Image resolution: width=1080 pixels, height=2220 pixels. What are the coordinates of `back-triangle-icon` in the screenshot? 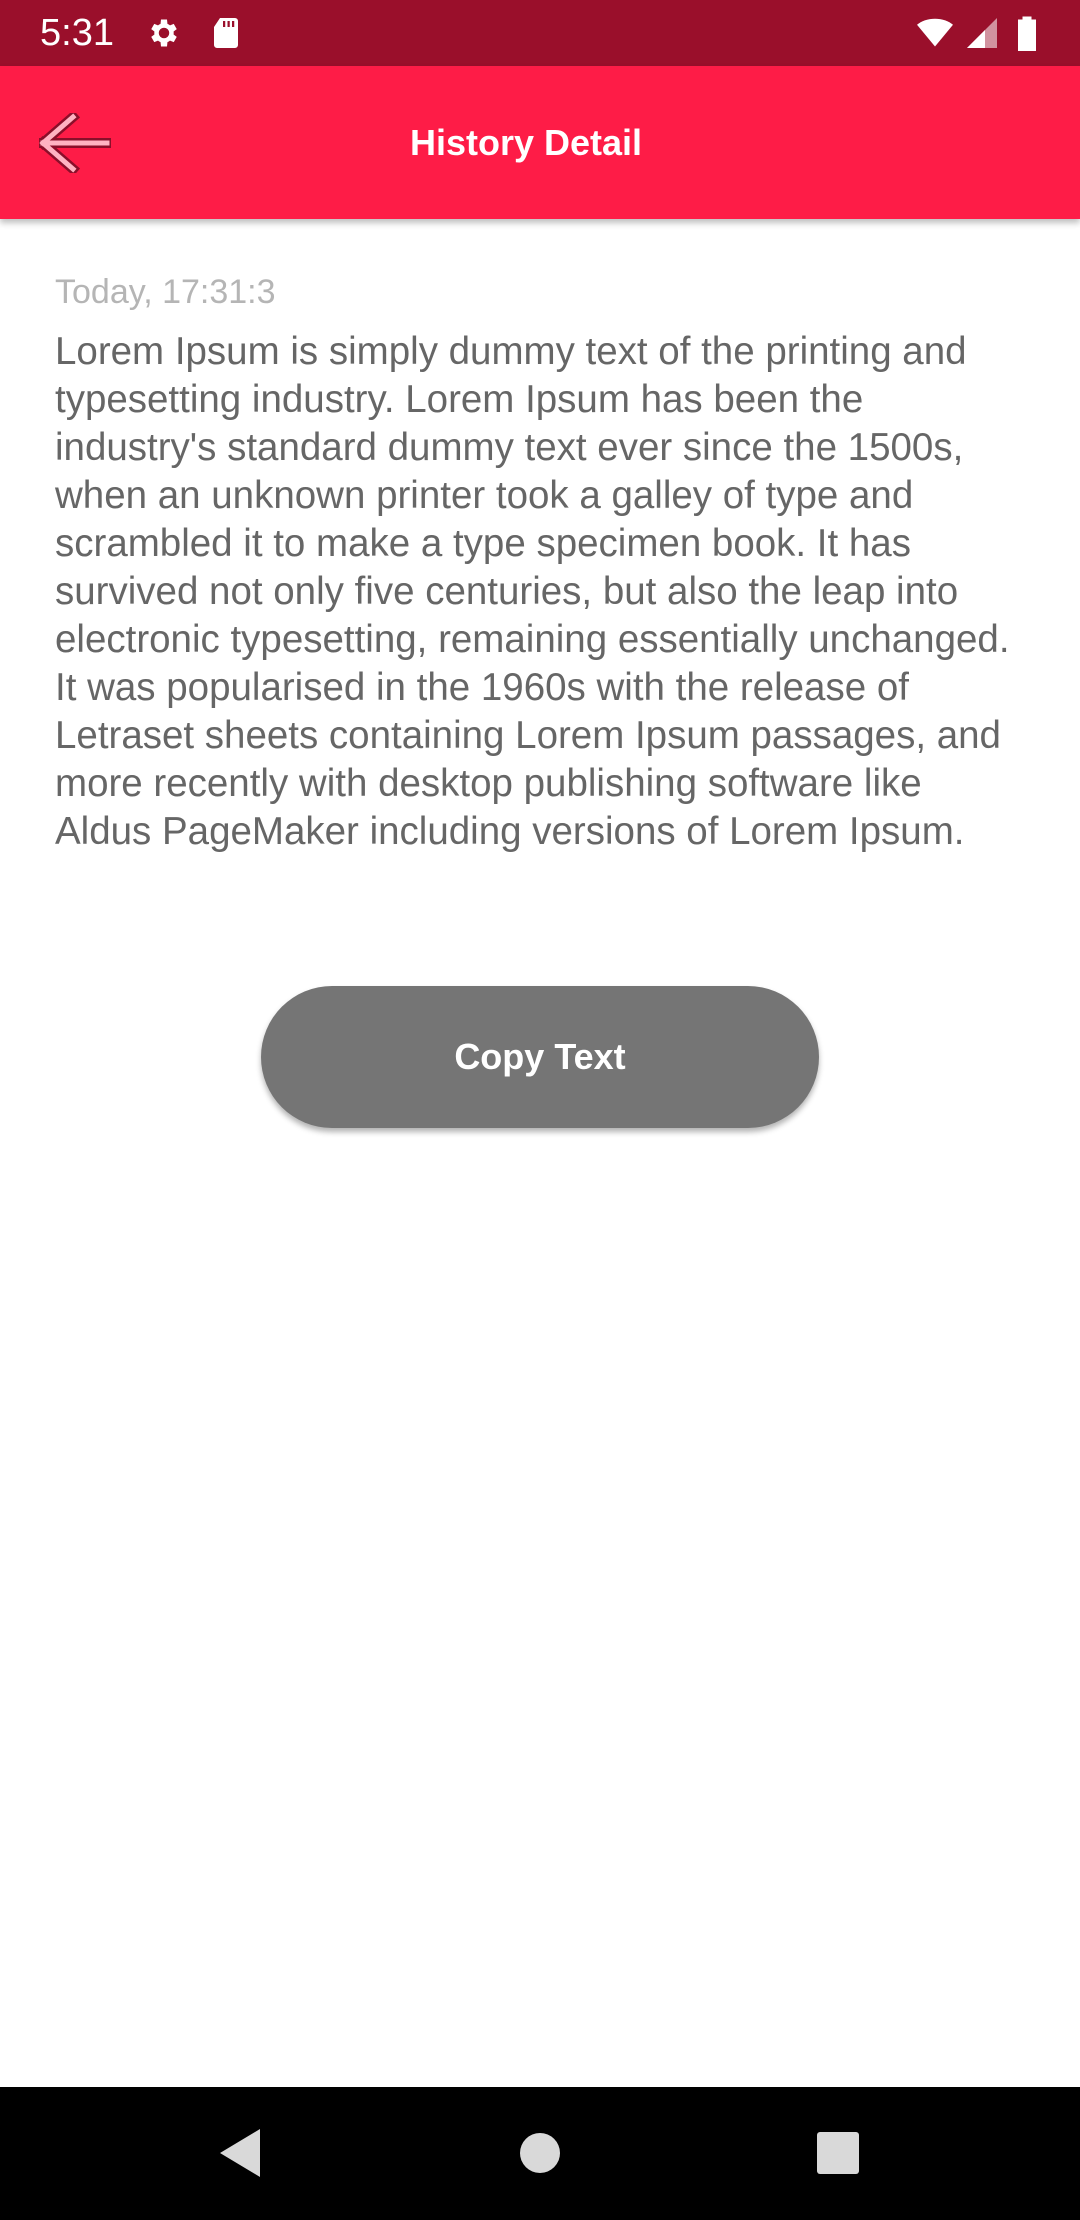 It's located at (240, 2153).